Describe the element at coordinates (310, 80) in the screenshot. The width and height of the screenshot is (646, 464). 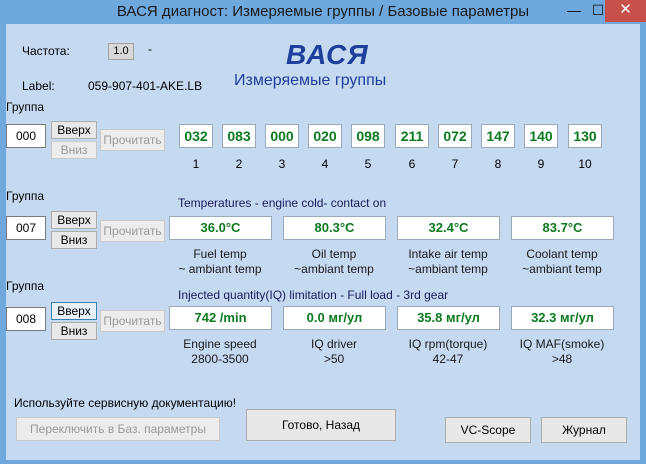
I see `page-subtitle: Измеряемые группы` at that location.